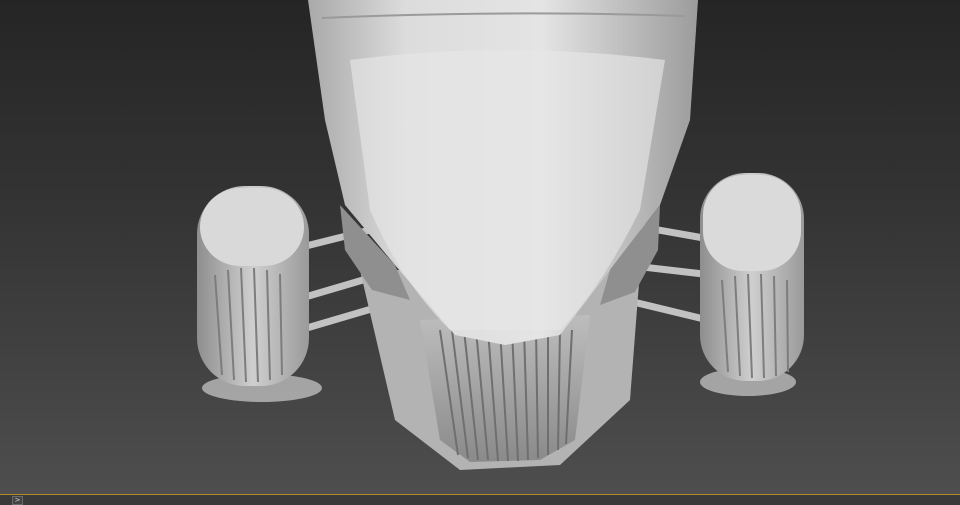  I want to click on timeline-bar: >, so click(480, 499).